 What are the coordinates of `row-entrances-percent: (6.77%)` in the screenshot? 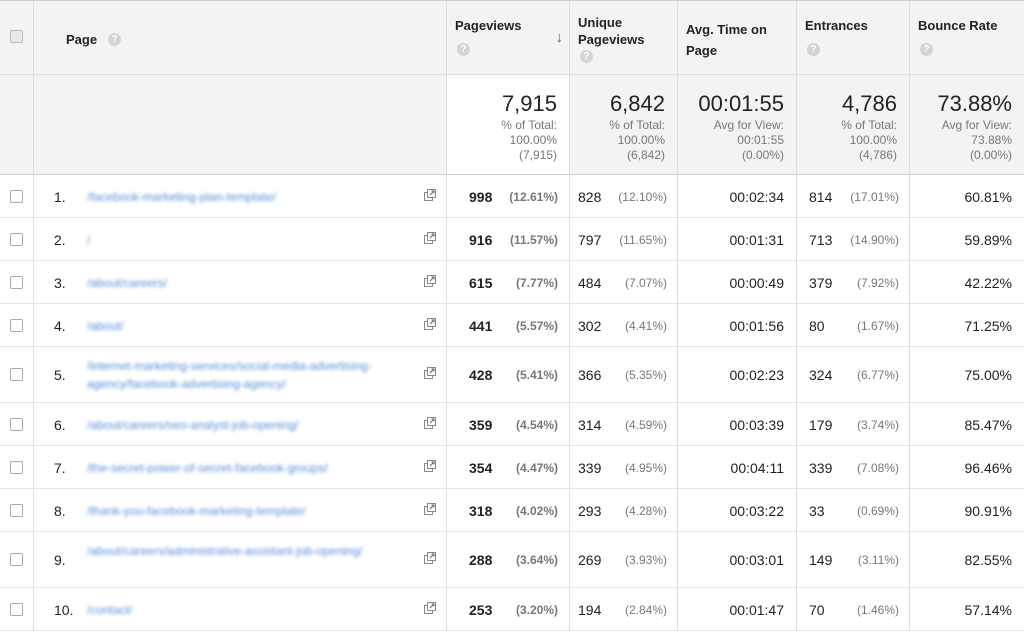 It's located at (877, 375).